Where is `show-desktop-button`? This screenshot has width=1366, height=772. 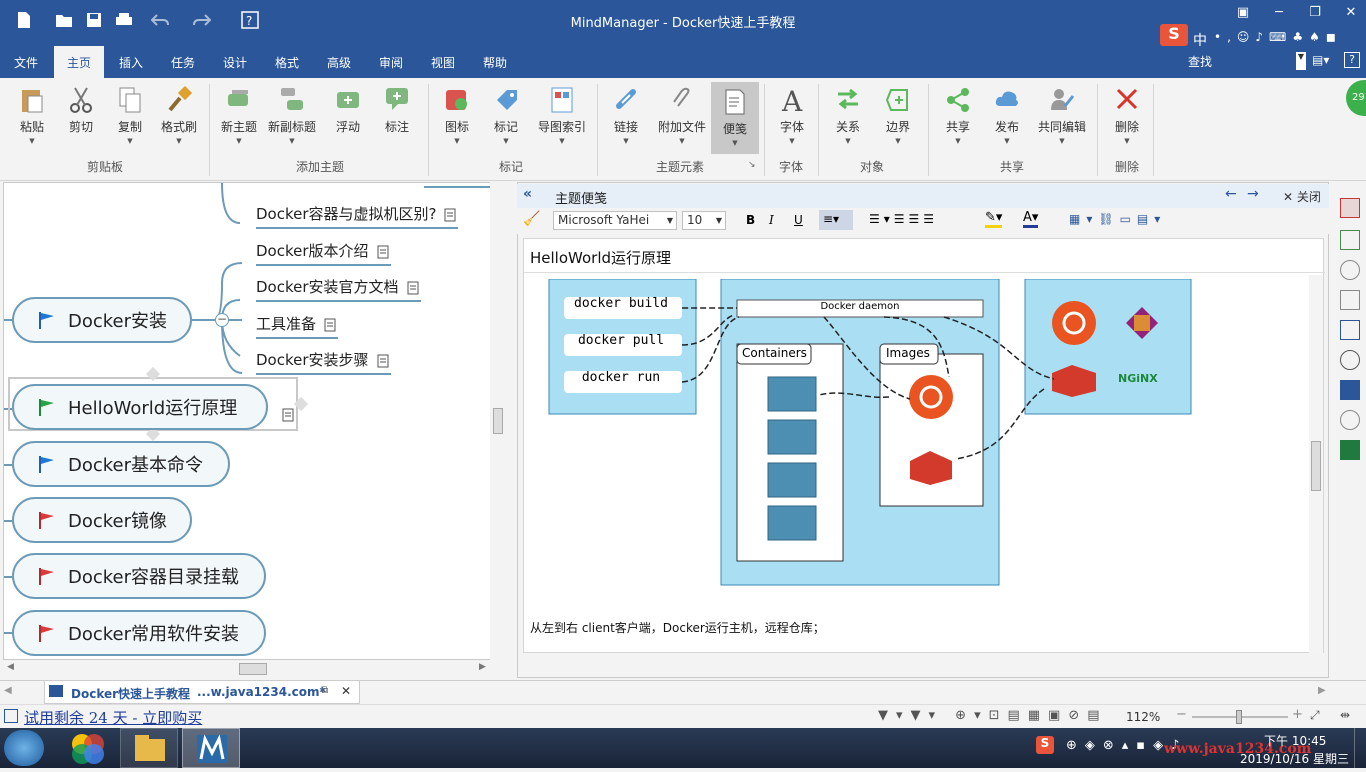 show-desktop-button is located at coordinates (1360, 748).